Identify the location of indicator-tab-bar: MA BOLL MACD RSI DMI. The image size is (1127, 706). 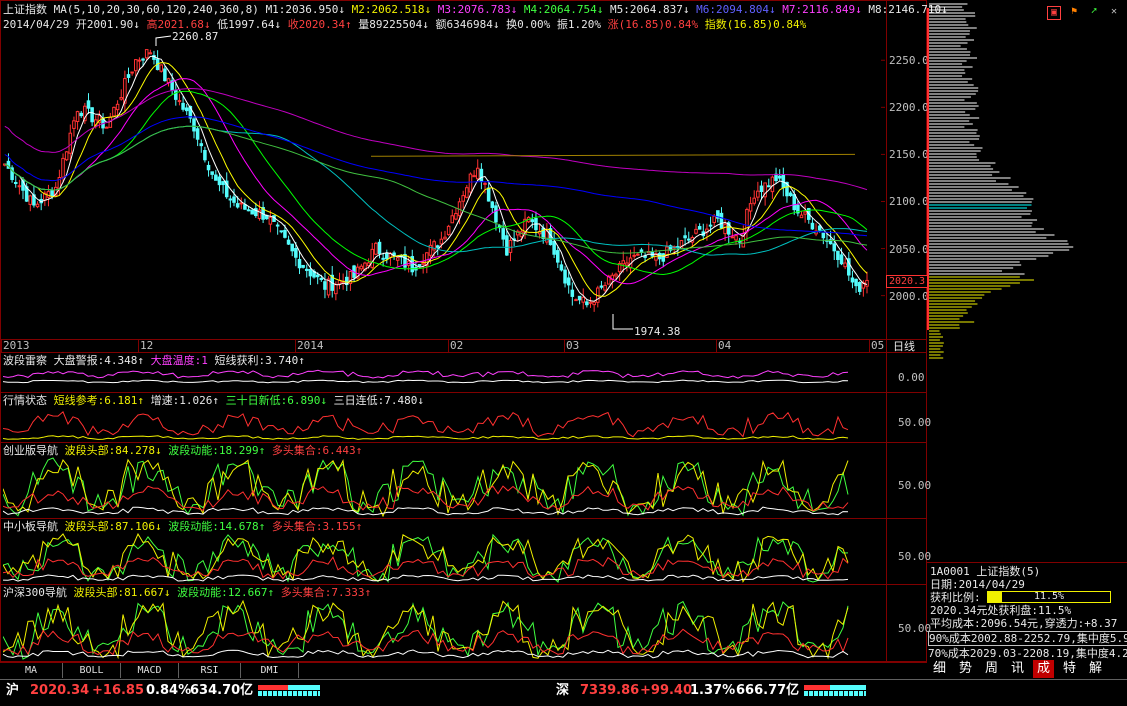
(463, 670).